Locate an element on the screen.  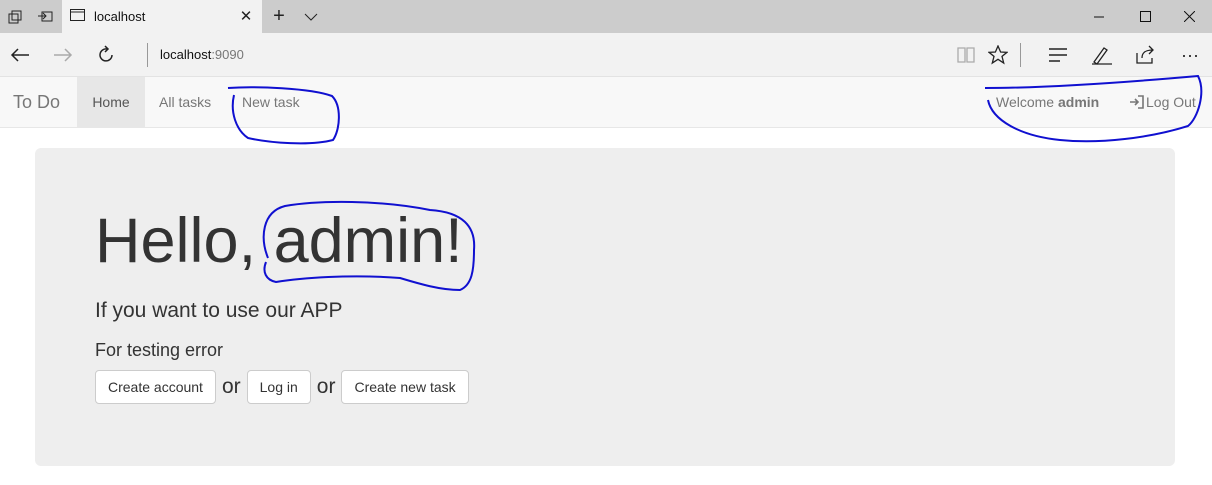
refresh-icon is located at coordinates (106, 55).